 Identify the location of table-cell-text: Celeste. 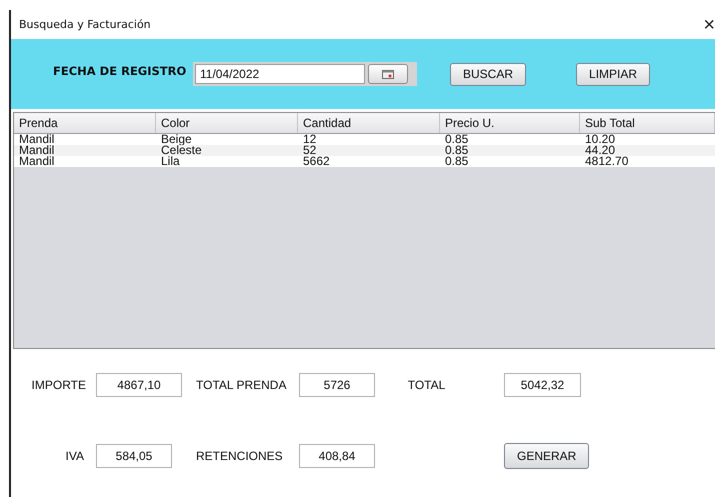
(181, 150).